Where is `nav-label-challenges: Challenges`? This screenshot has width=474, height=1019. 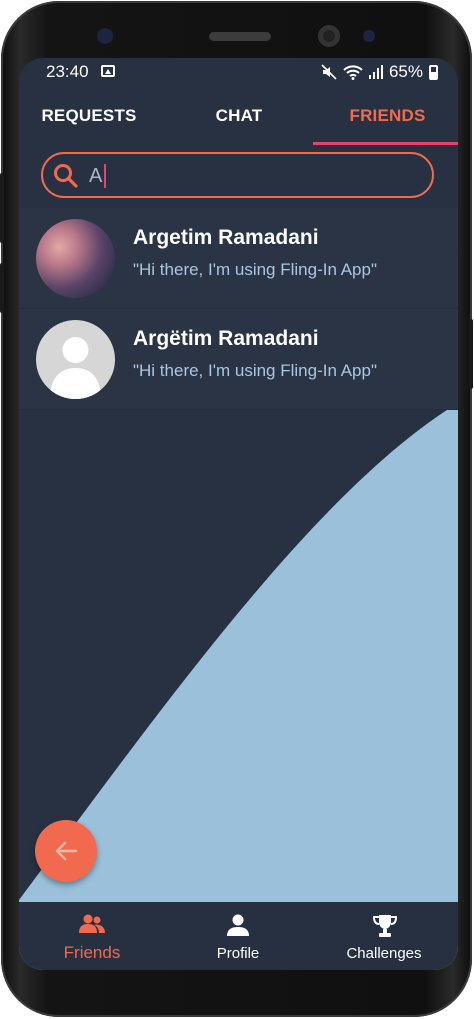
nav-label-challenges: Challenges is located at coordinates (384, 953).